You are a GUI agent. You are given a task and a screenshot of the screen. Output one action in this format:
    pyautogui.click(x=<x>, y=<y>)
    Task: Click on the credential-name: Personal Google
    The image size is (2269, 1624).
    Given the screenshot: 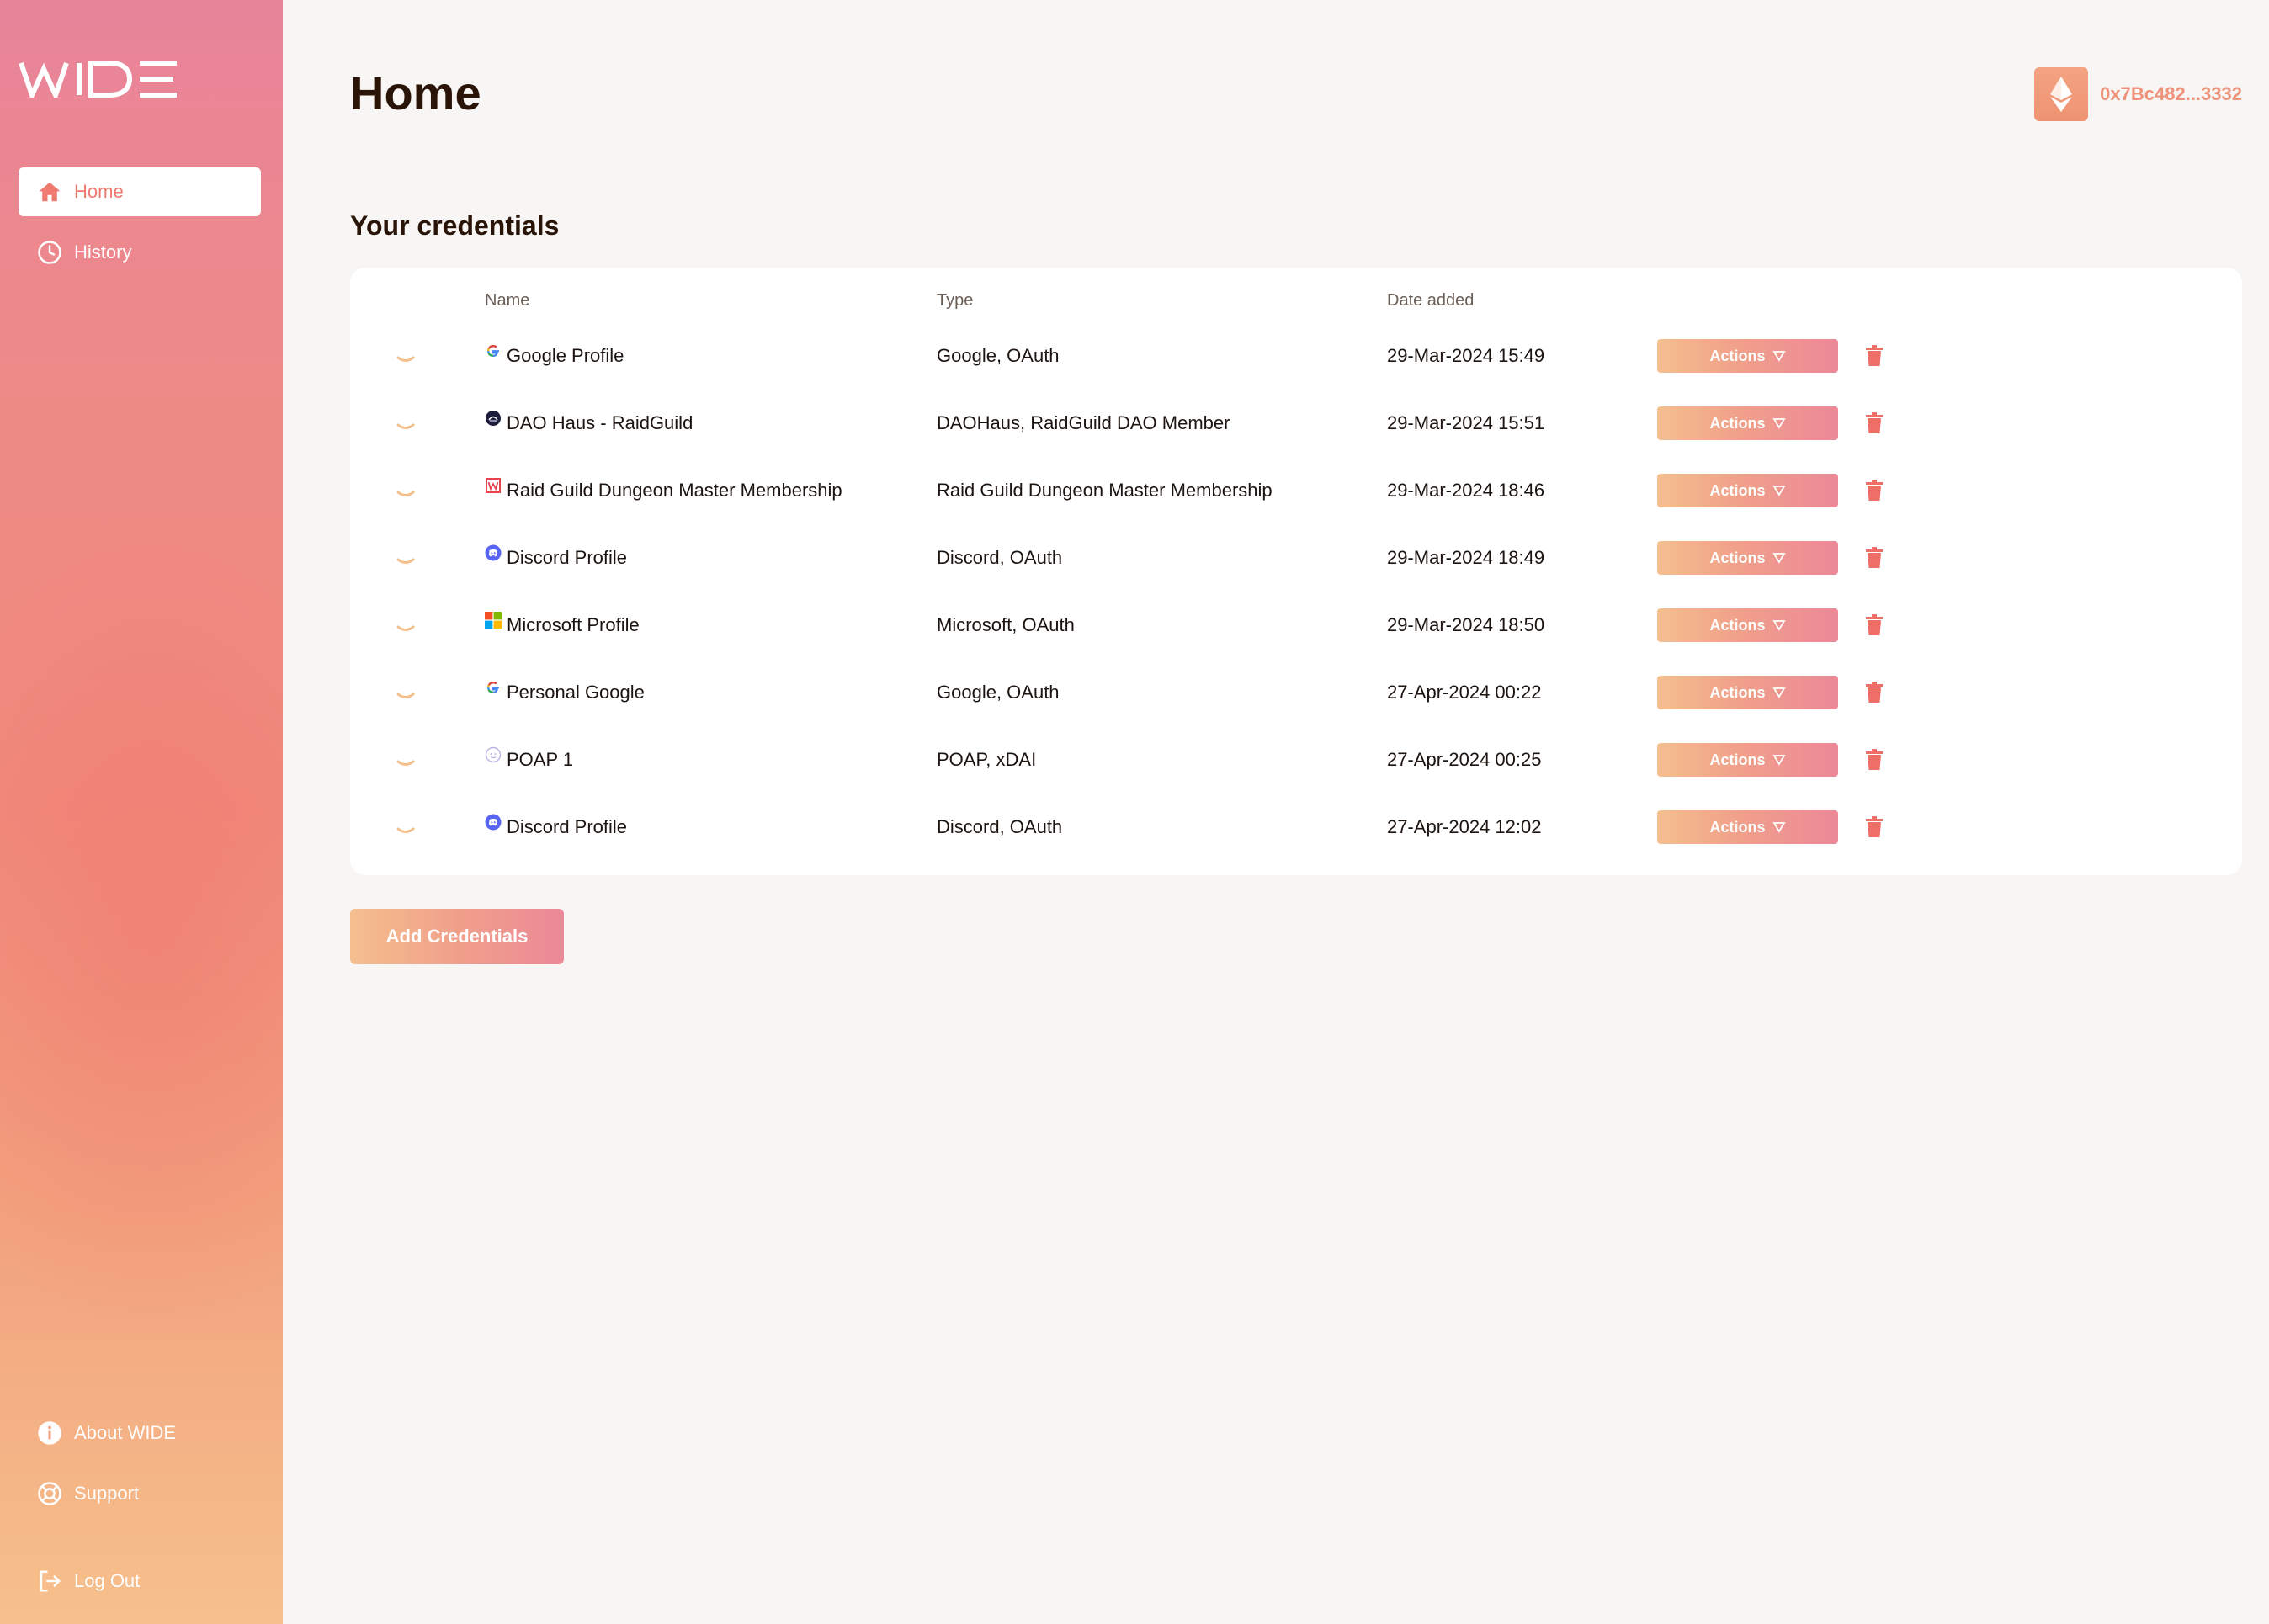 What is the action you would take?
    pyautogui.click(x=565, y=692)
    